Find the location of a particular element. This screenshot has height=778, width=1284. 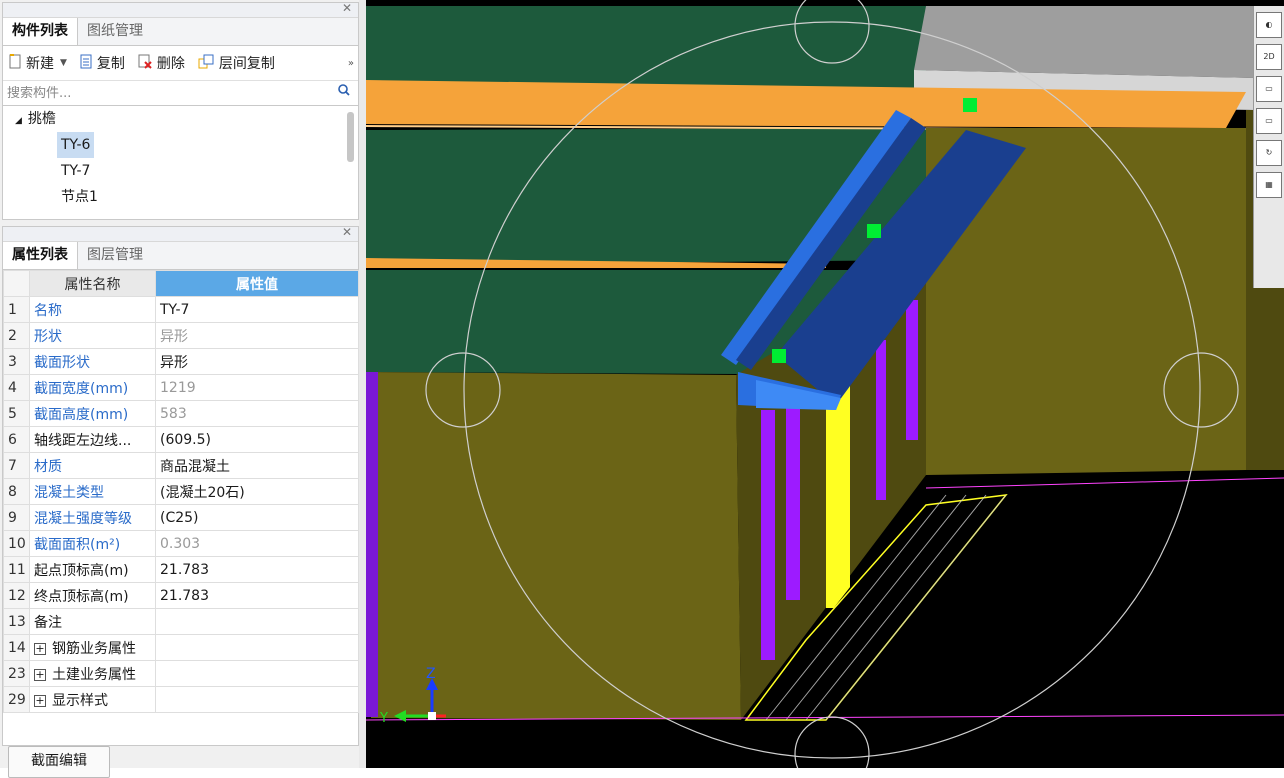

table-row: 8 混凝土类型 (混凝土20石) is located at coordinates (181, 491).